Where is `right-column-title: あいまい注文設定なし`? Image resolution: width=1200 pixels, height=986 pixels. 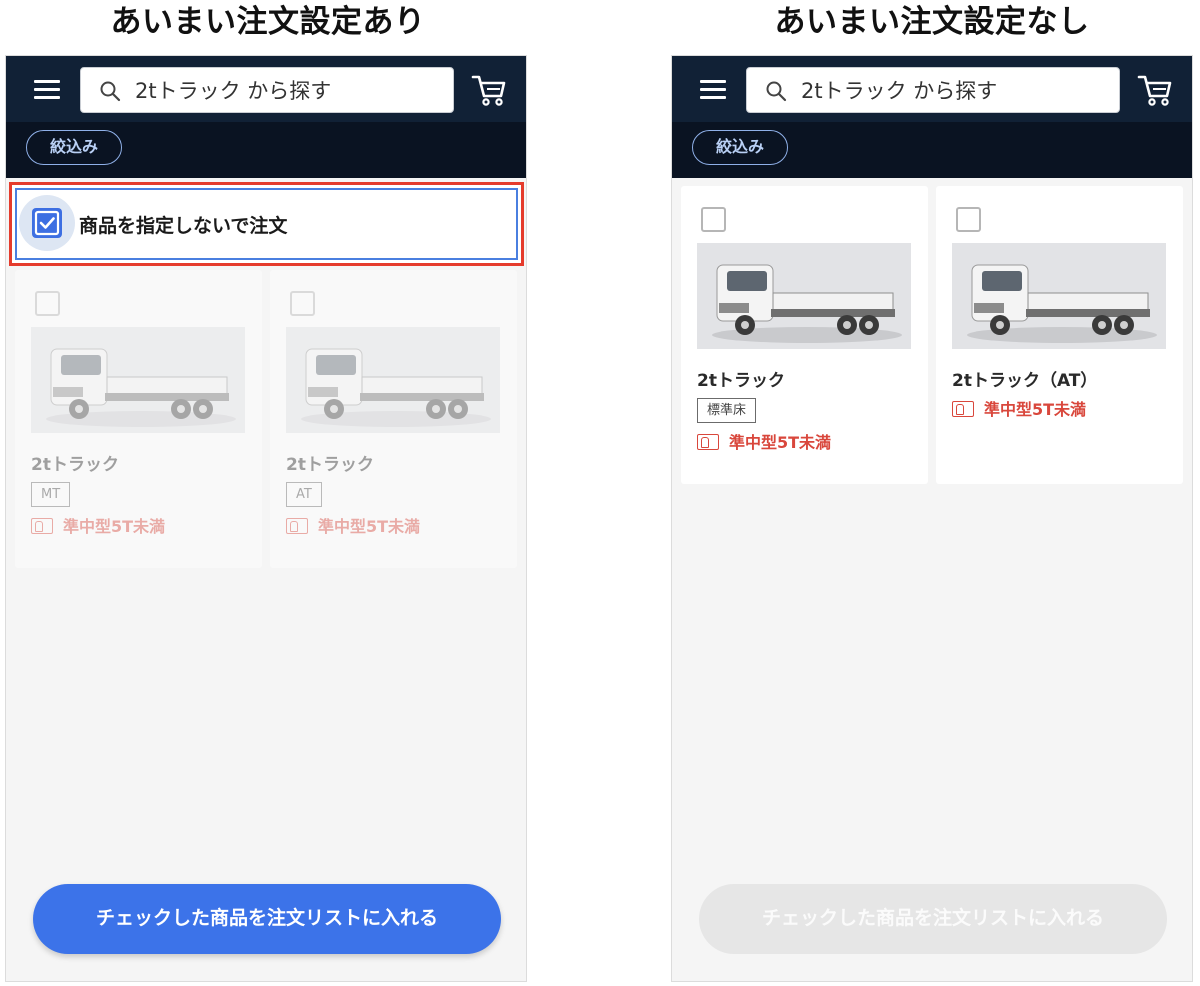
right-column-title: あいまい注文設定なし is located at coordinates (932, 22).